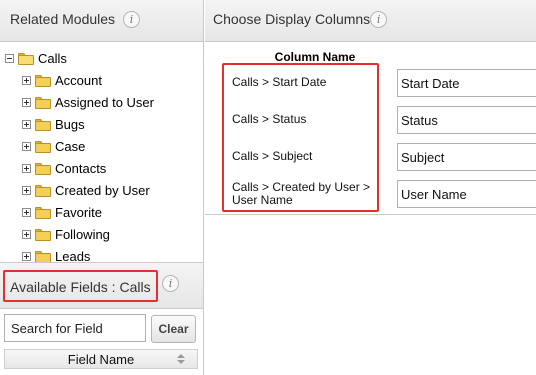 The width and height of the screenshot is (536, 375). I want to click on folder-open-icon, so click(26, 59).